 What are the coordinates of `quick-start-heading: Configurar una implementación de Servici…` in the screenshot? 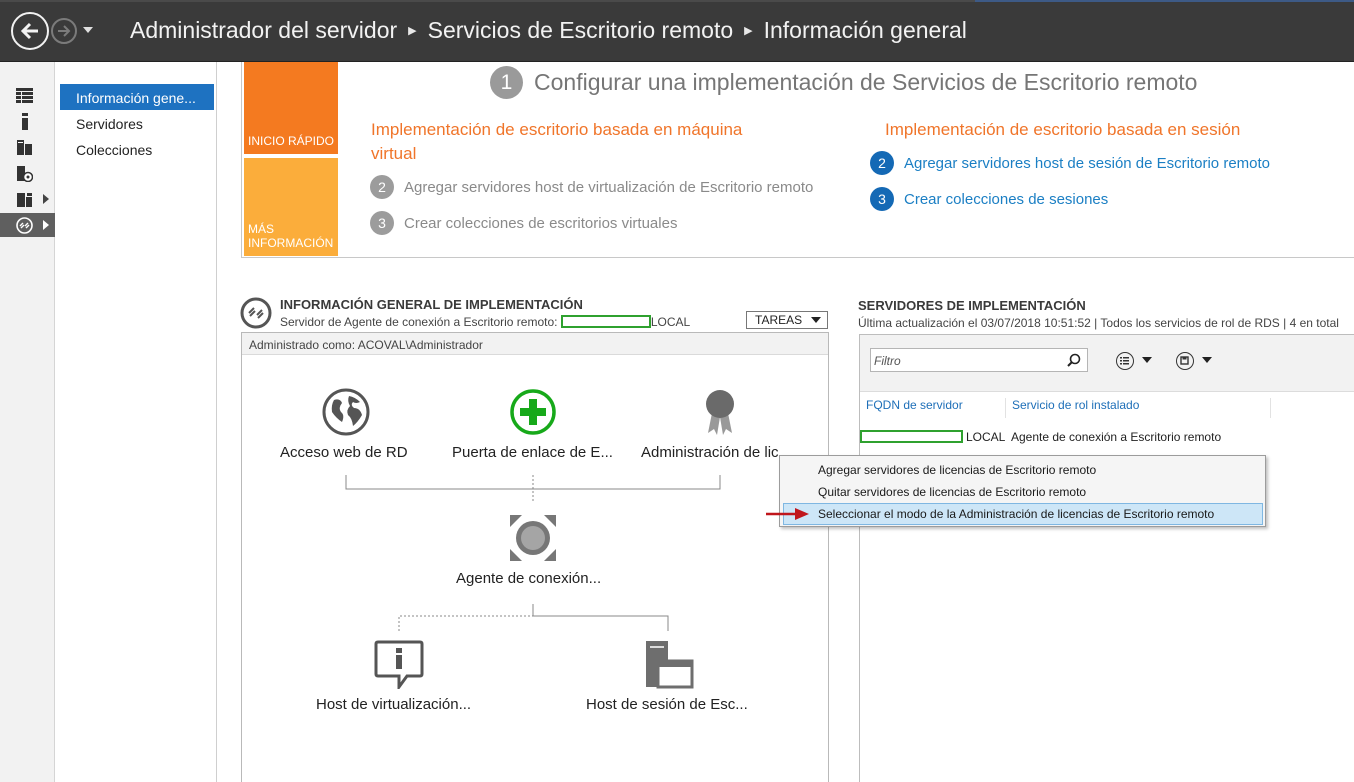 It's located at (866, 82).